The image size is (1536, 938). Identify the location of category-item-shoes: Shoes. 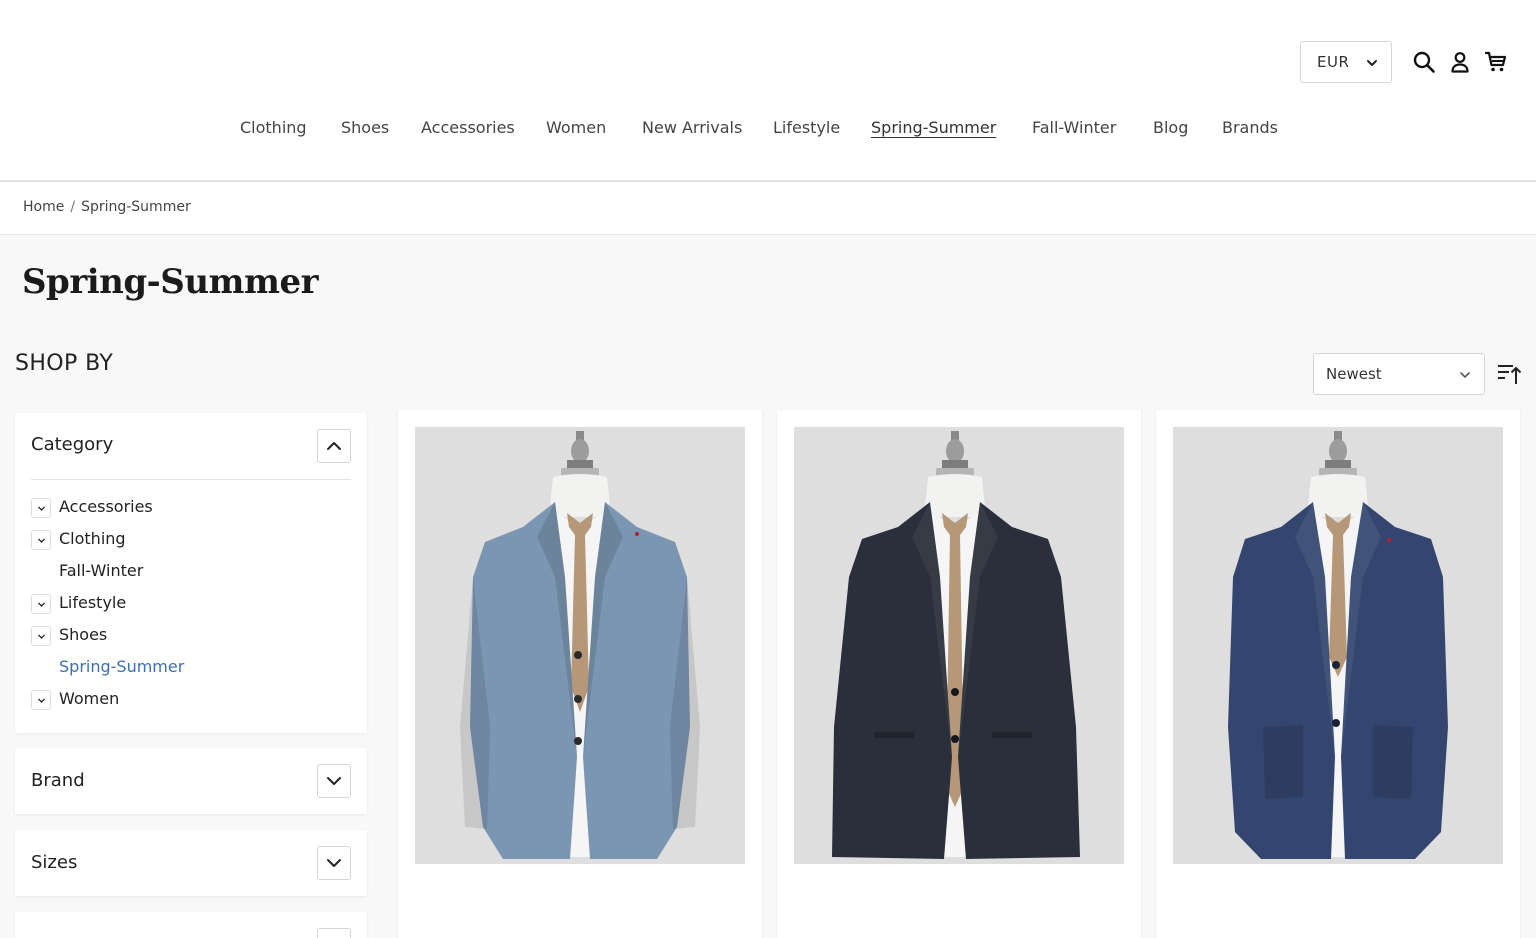
(181, 635).